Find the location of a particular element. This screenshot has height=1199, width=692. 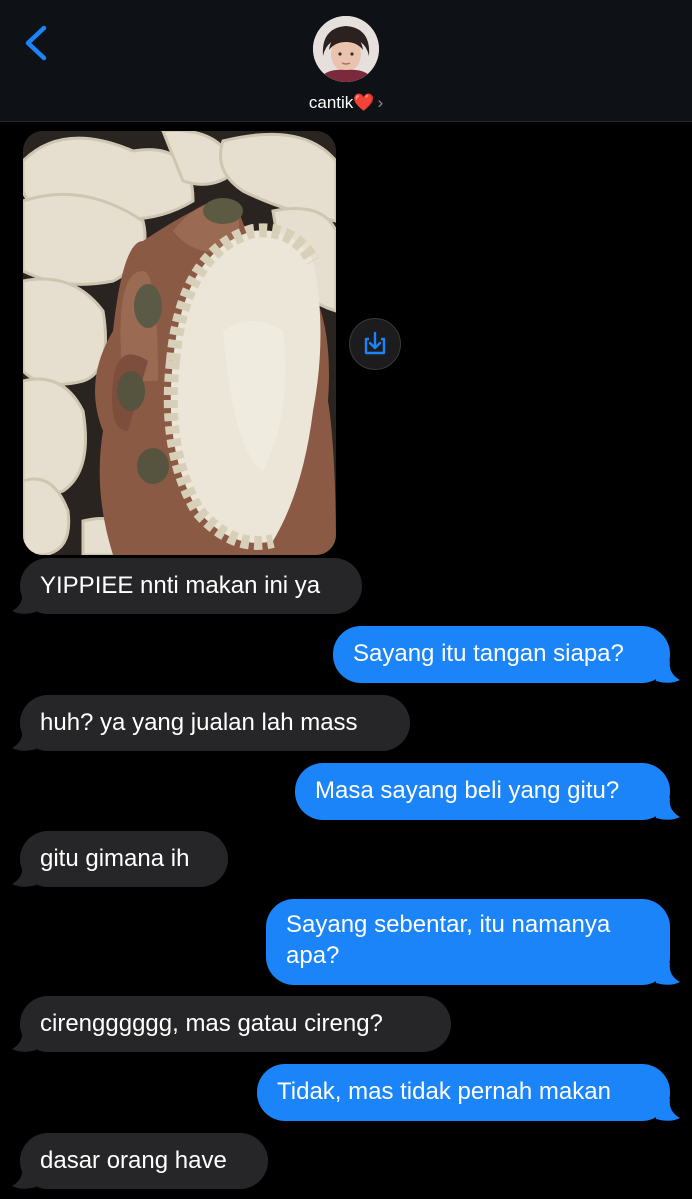

message-received: huh? ya yang jualan lah mass is located at coordinates (215, 723).